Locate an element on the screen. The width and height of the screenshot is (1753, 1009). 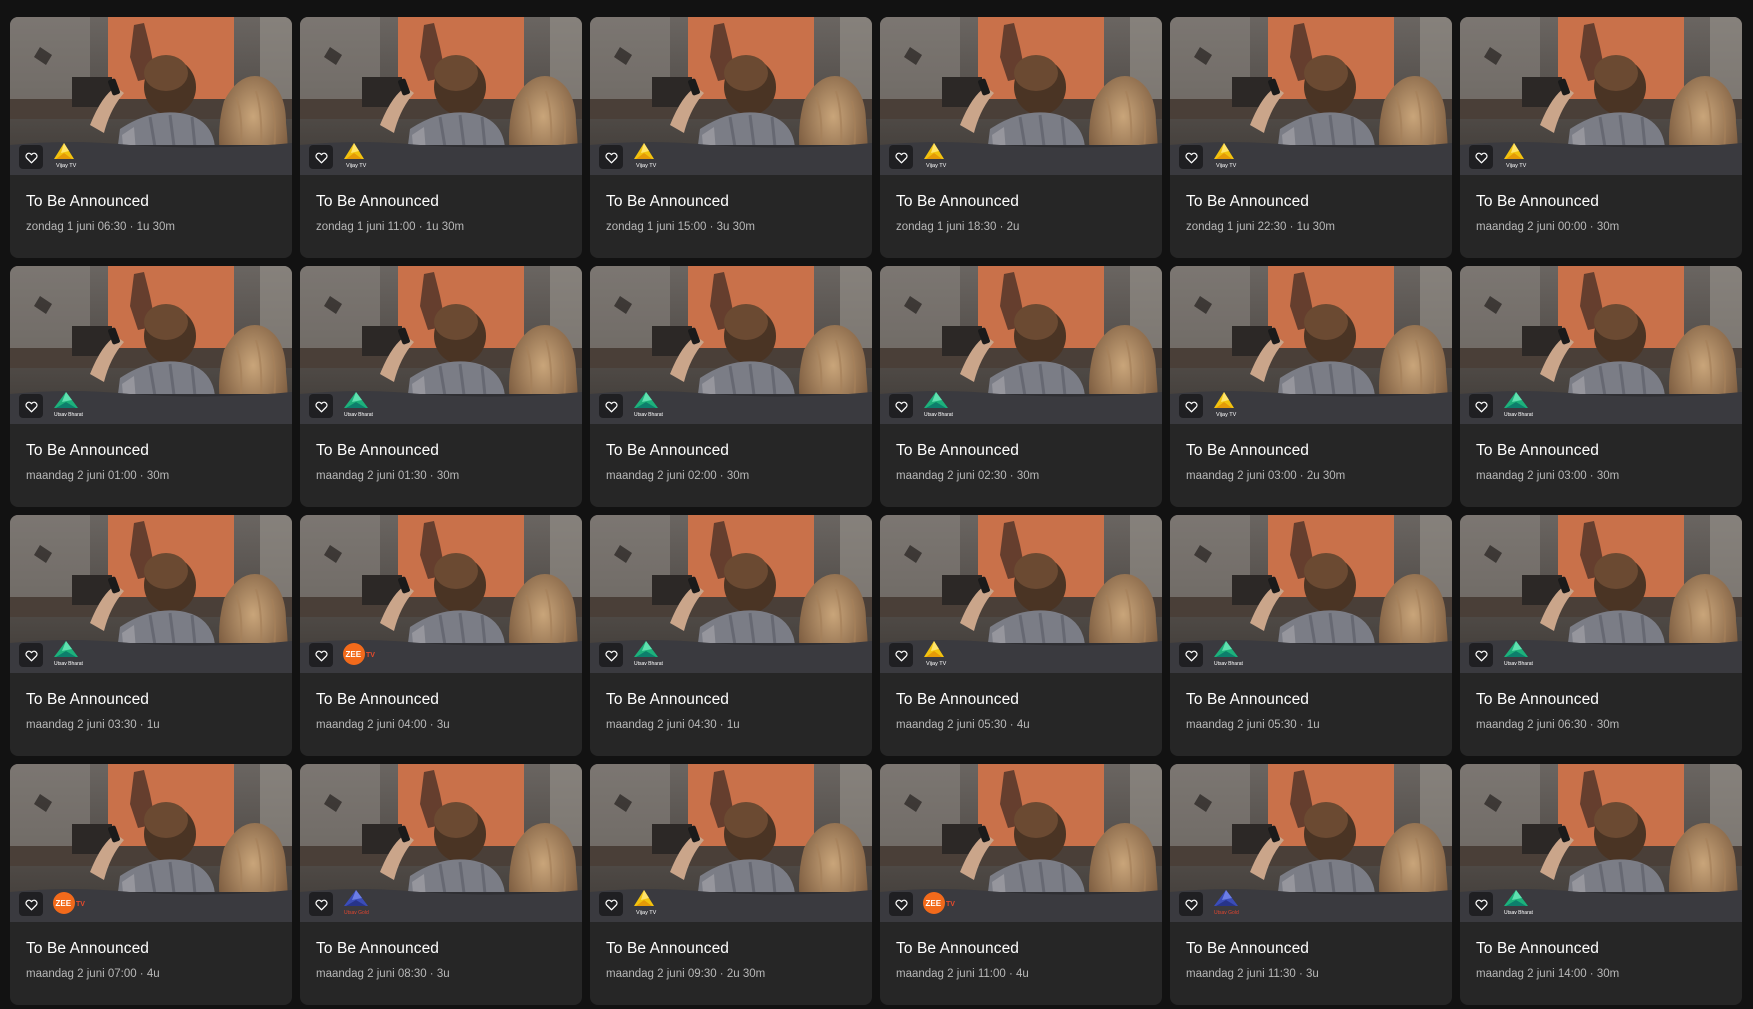
program-thumbnail: Utsav Gold is located at coordinates (441, 843).